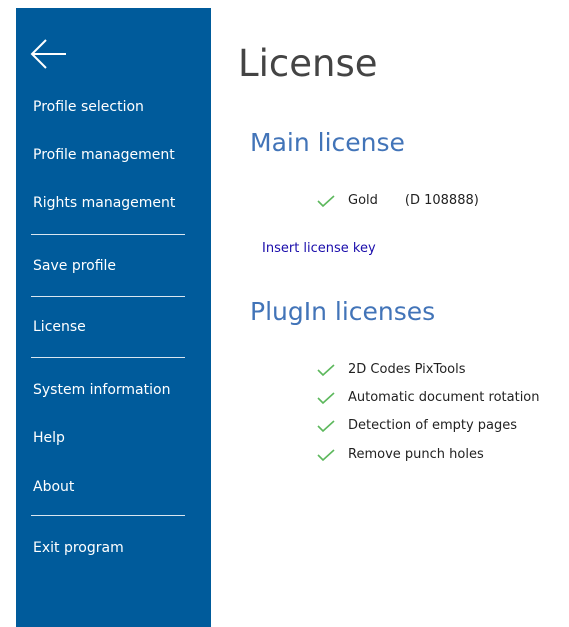 Image resolution: width=569 pixels, height=627 pixels. I want to click on plugin-license-item: Detection of empty pages, so click(416, 425).